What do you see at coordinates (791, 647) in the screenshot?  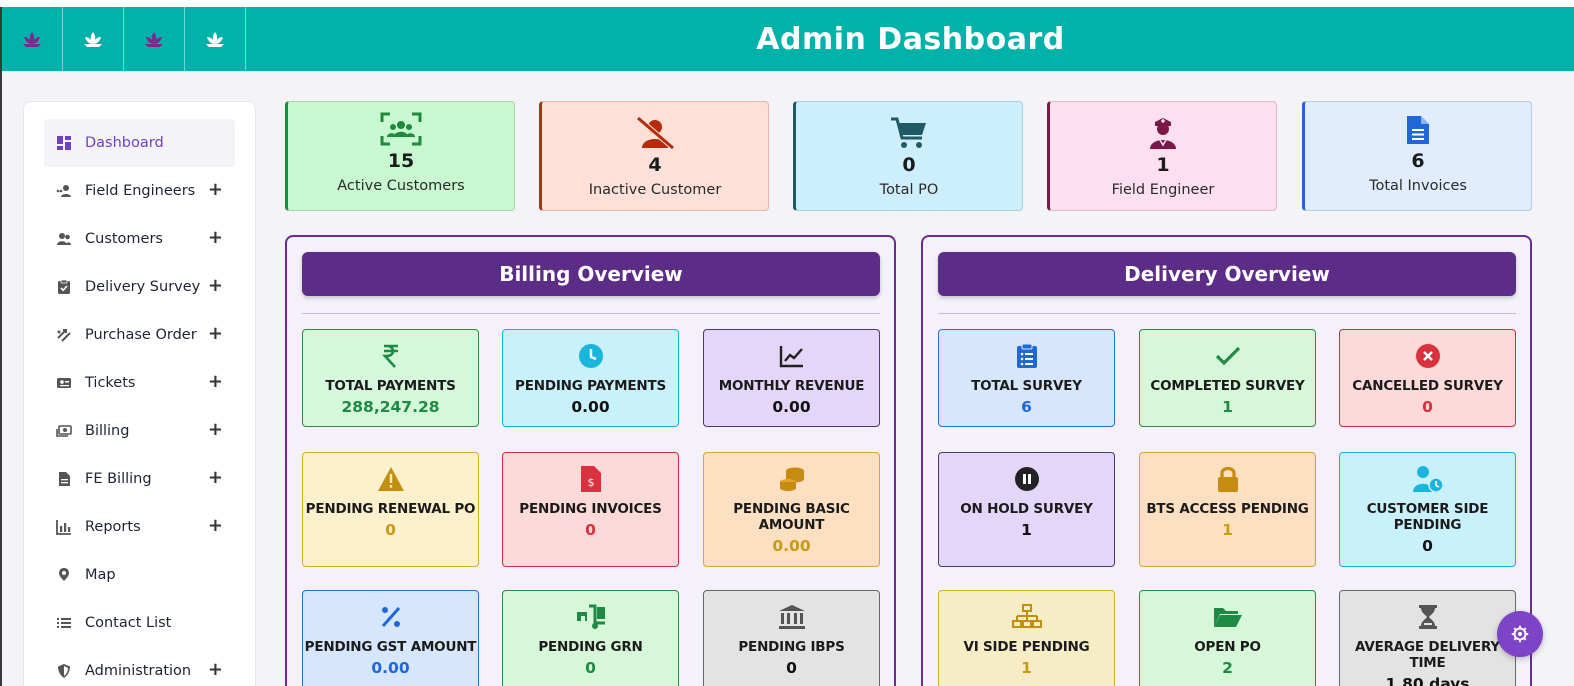 I see `kpi-label: PENDING IBPS` at bounding box center [791, 647].